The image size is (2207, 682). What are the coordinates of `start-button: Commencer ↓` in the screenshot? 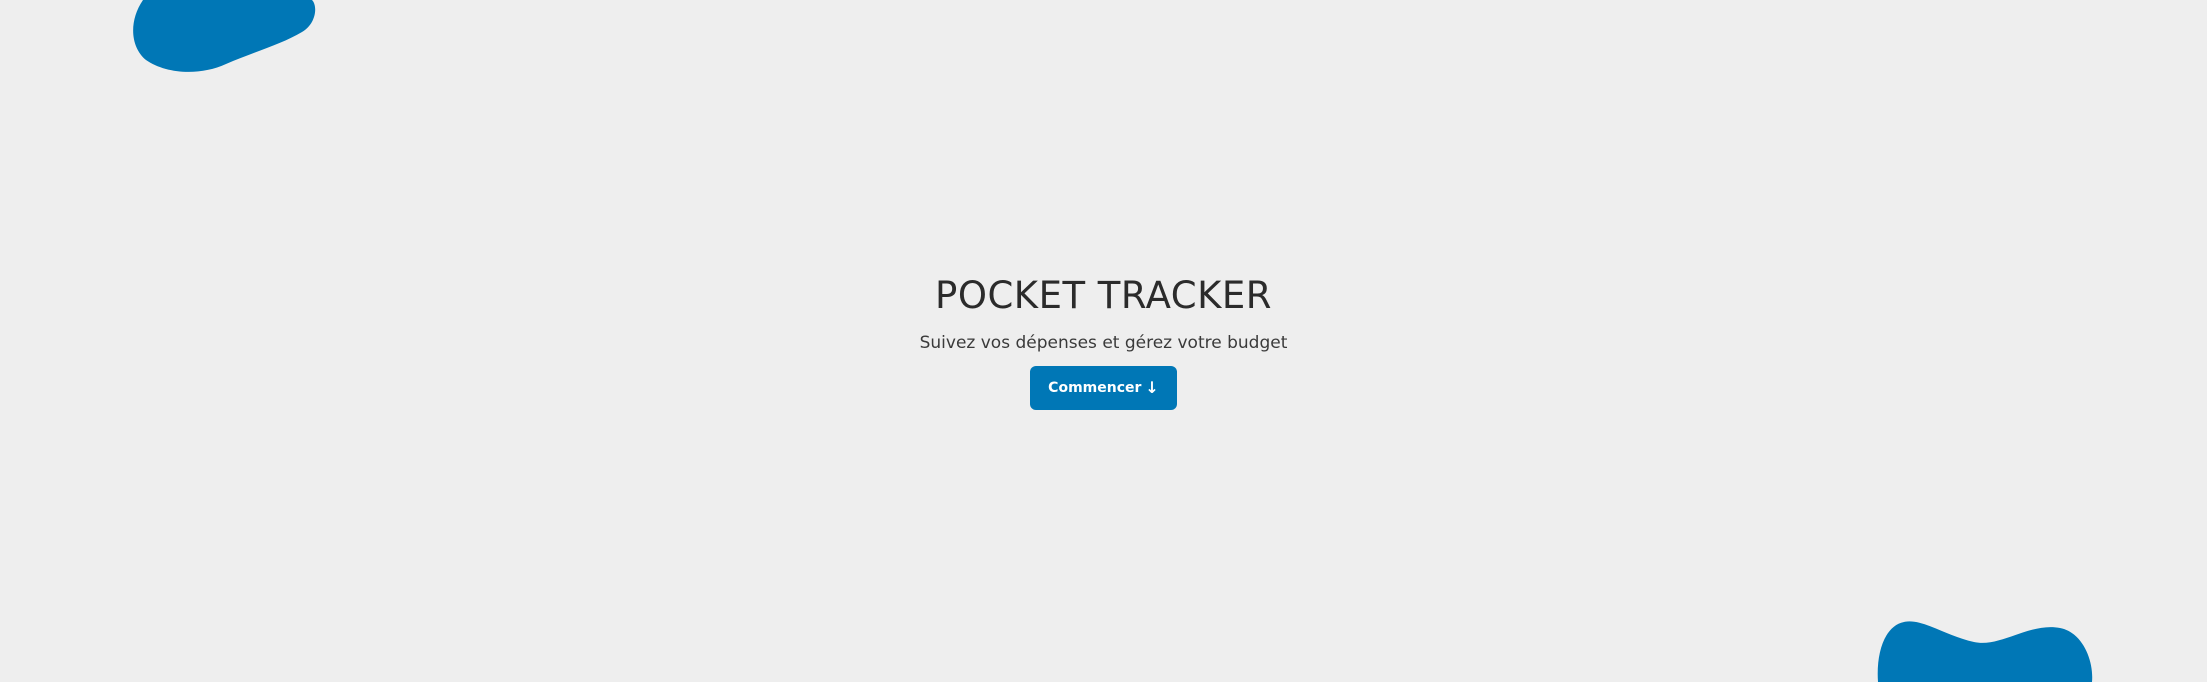 It's located at (1103, 388).